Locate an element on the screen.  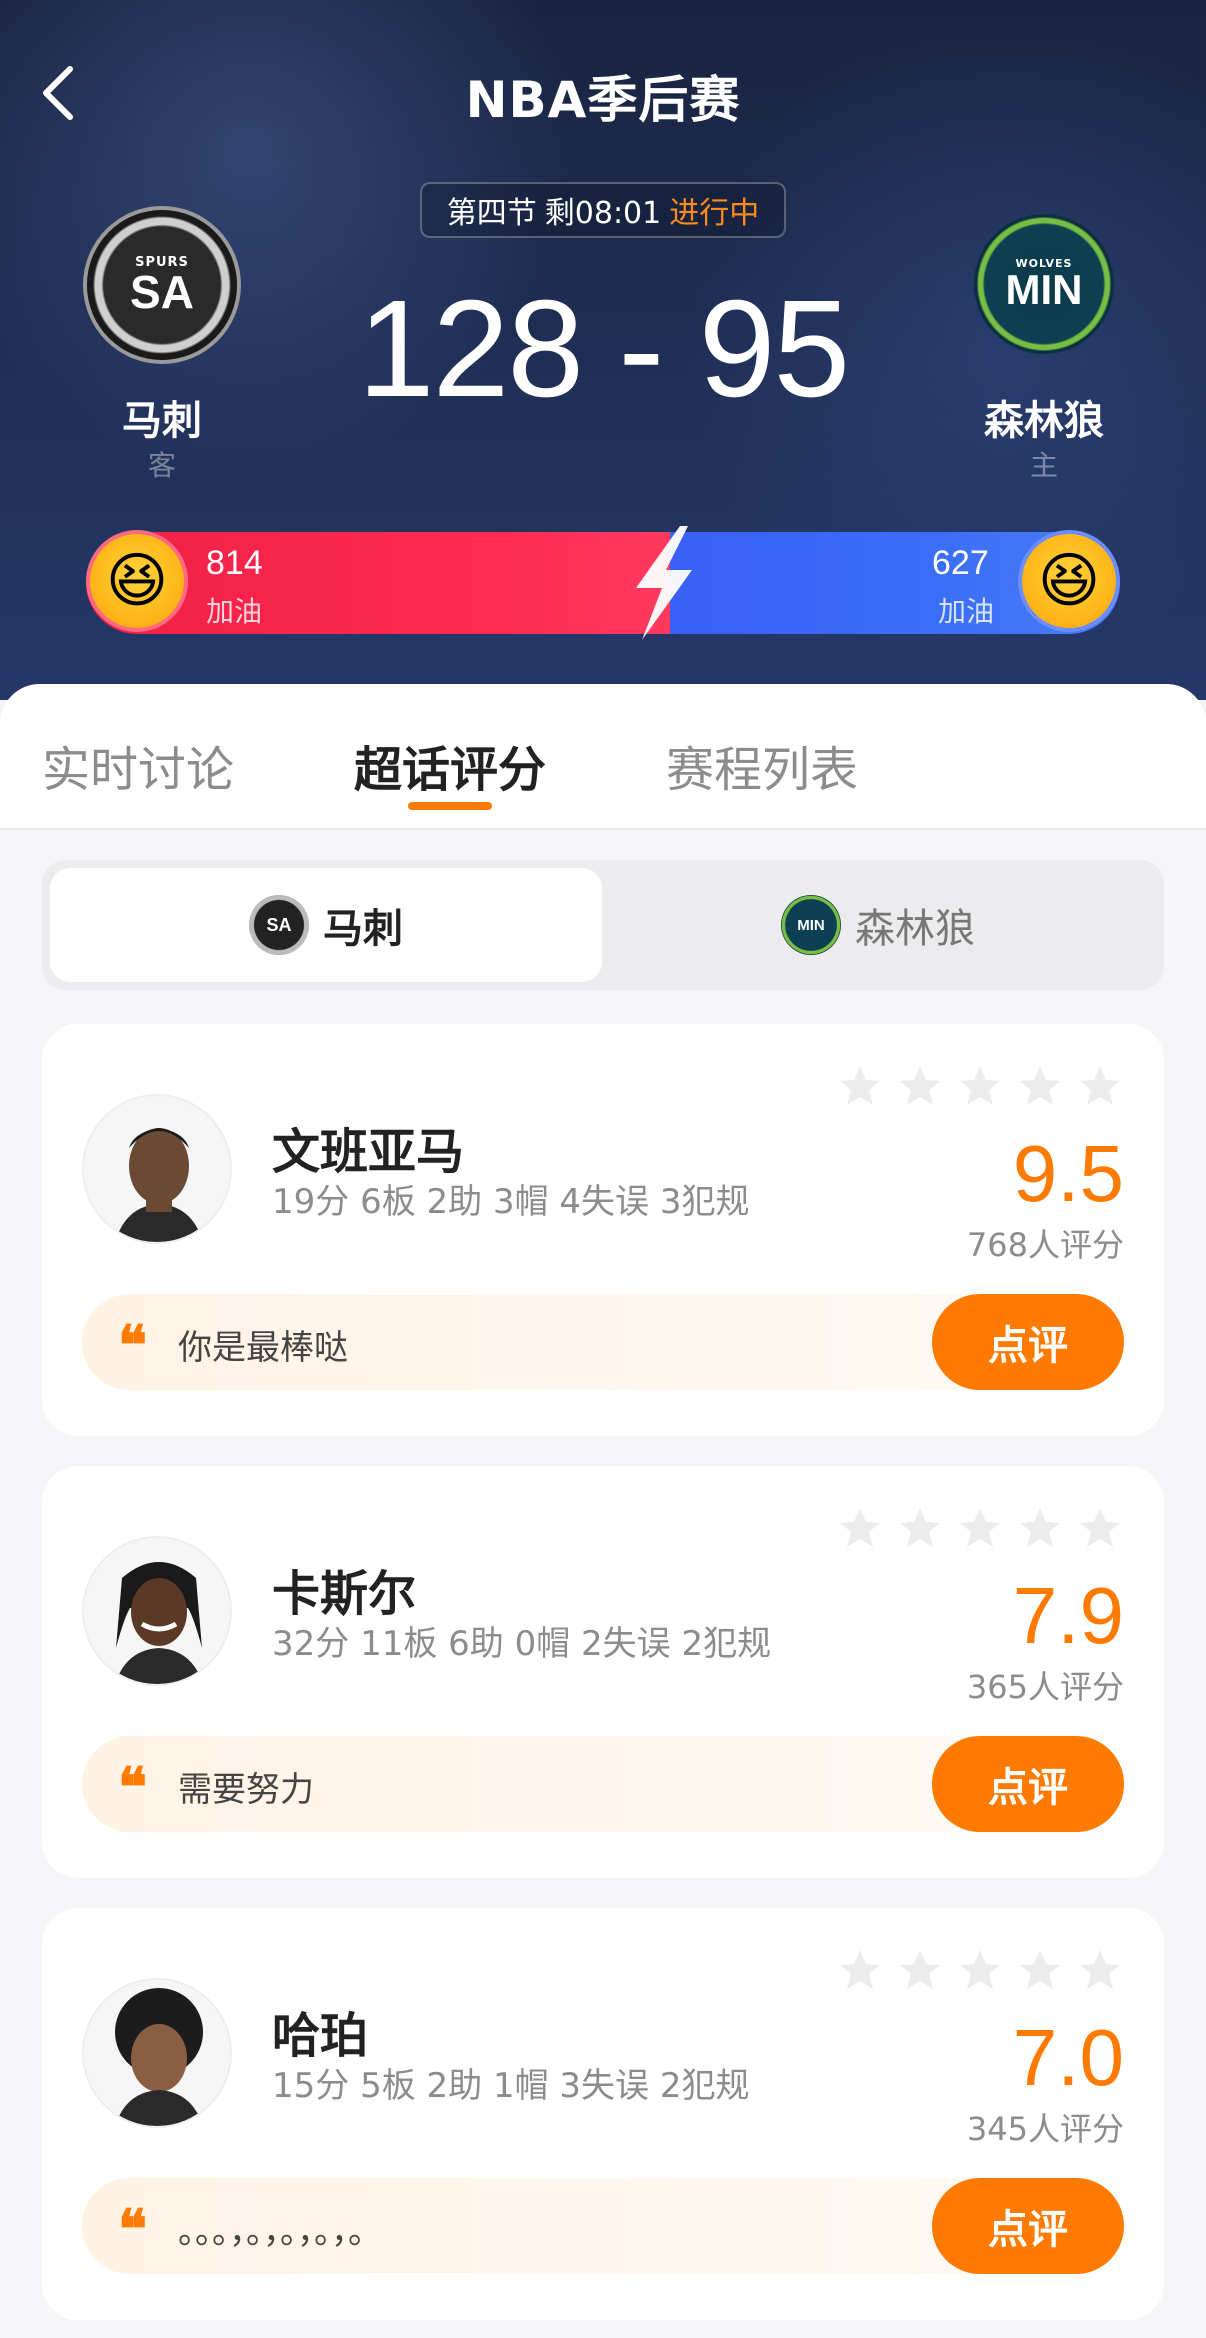
score: 128 - 95 is located at coordinates (603, 349).